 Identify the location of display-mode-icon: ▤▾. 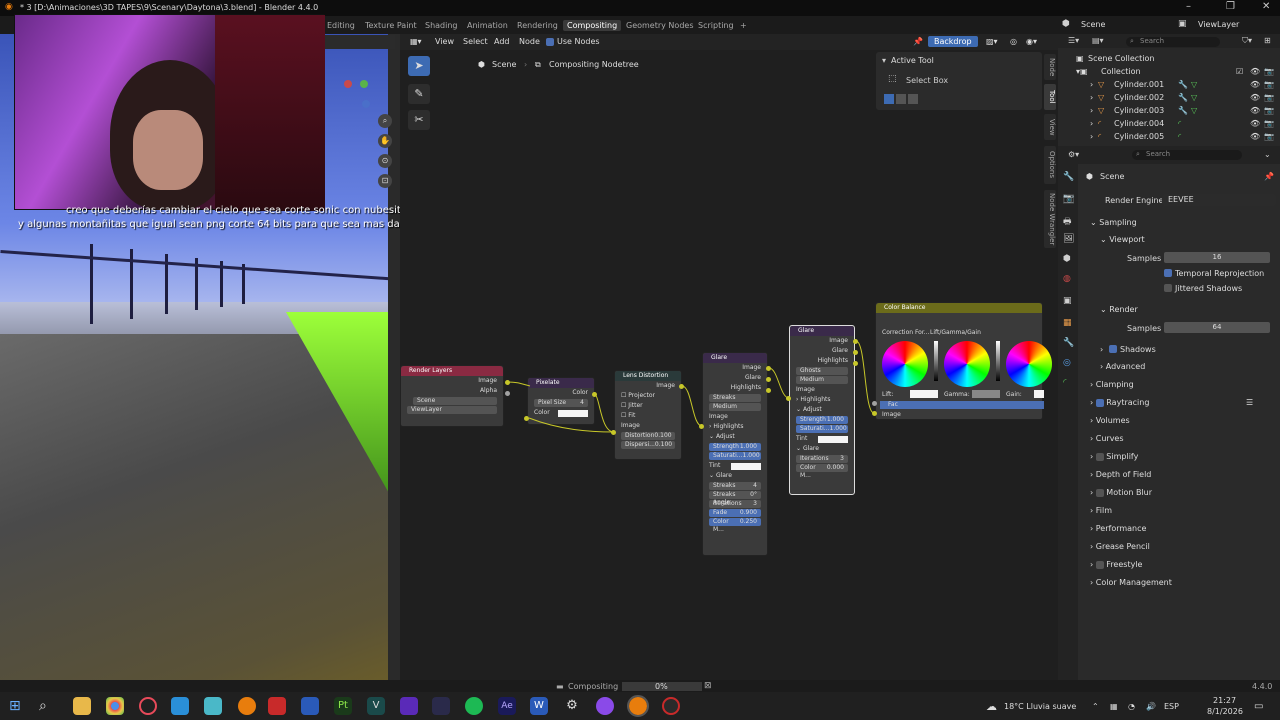
(1098, 40).